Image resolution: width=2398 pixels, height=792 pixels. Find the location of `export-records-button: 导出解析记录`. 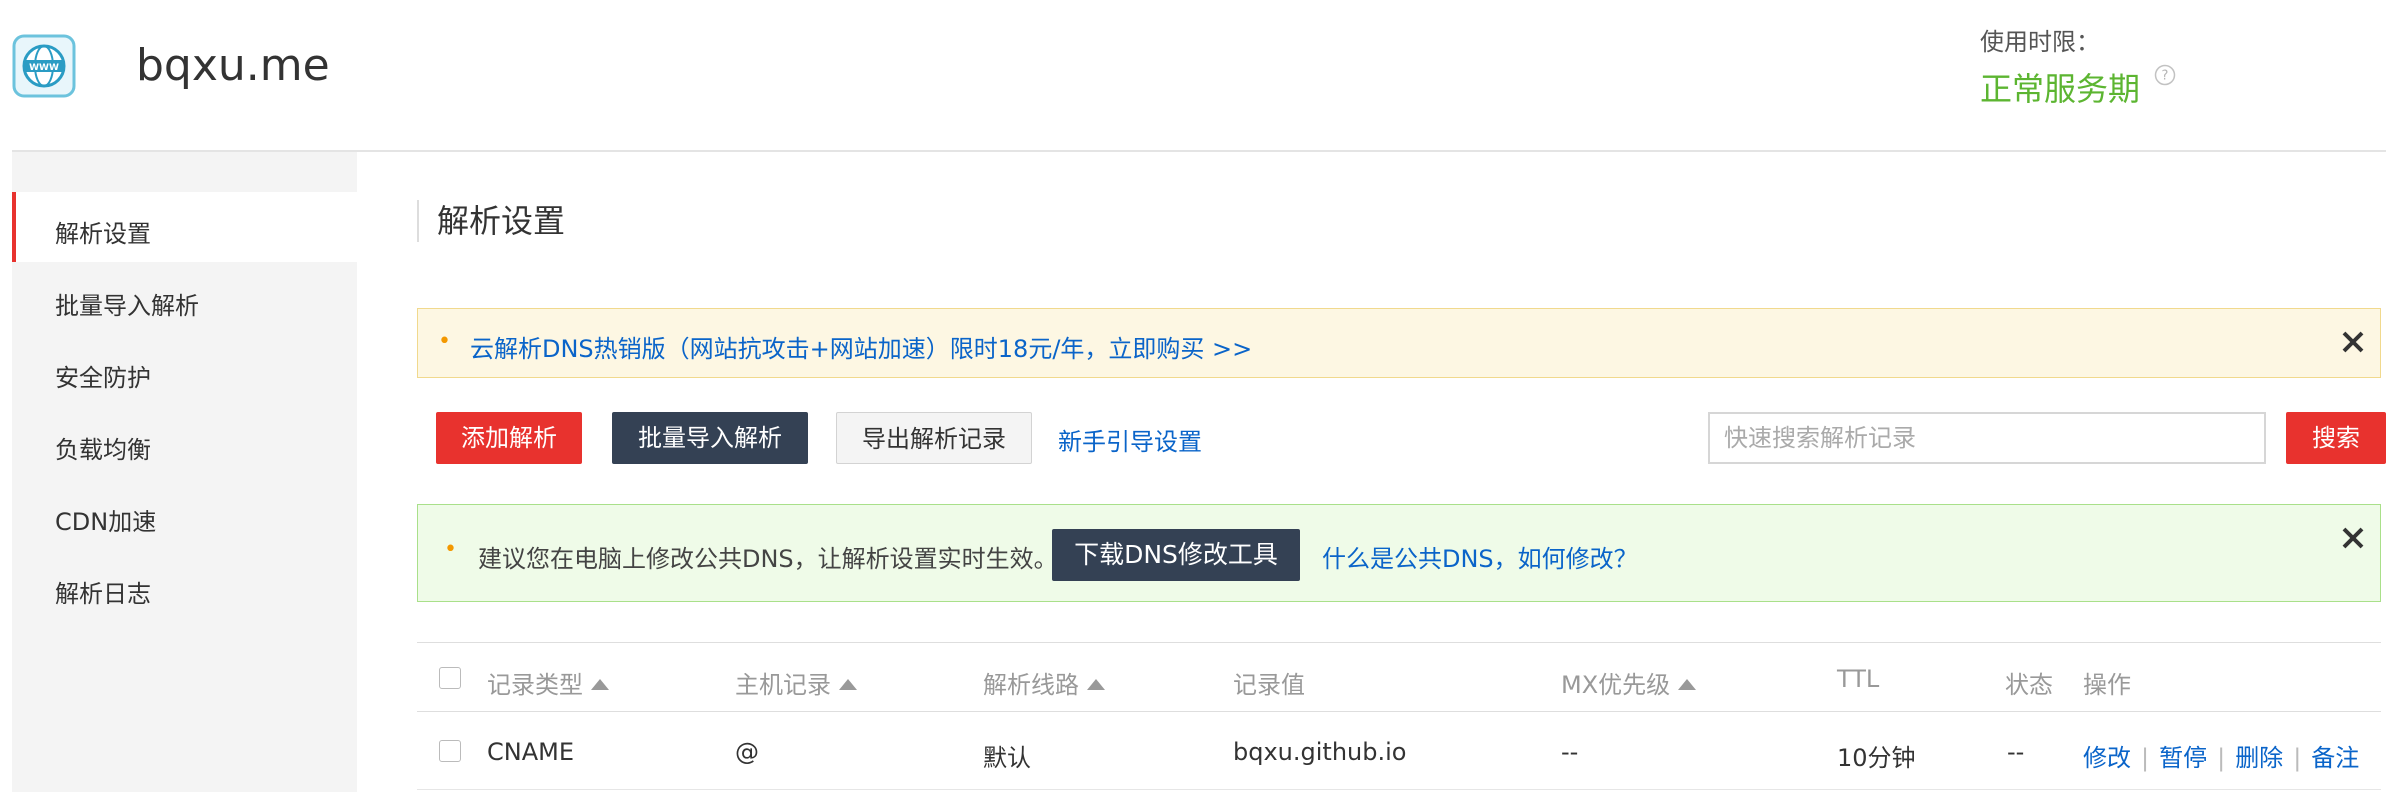

export-records-button: 导出解析记录 is located at coordinates (934, 438).